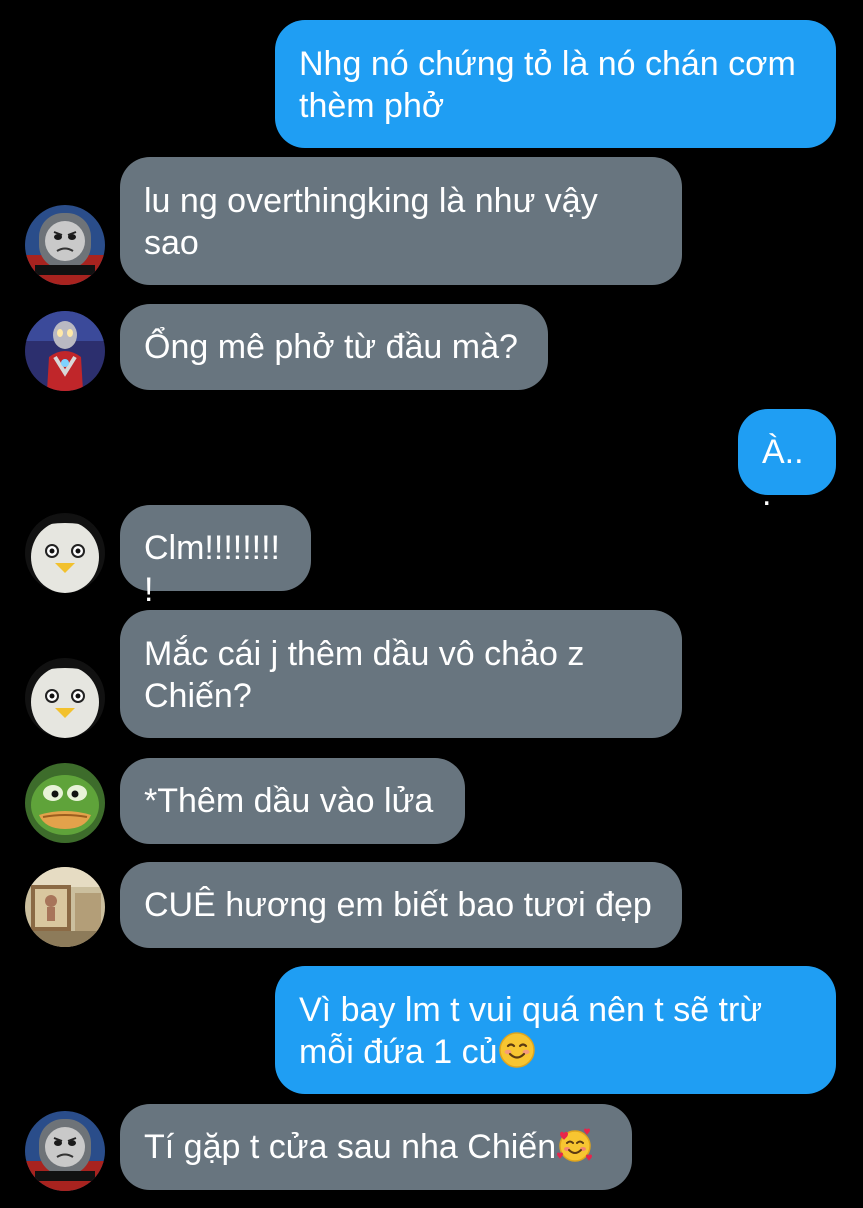  I want to click on room-avatar, so click(65, 907).